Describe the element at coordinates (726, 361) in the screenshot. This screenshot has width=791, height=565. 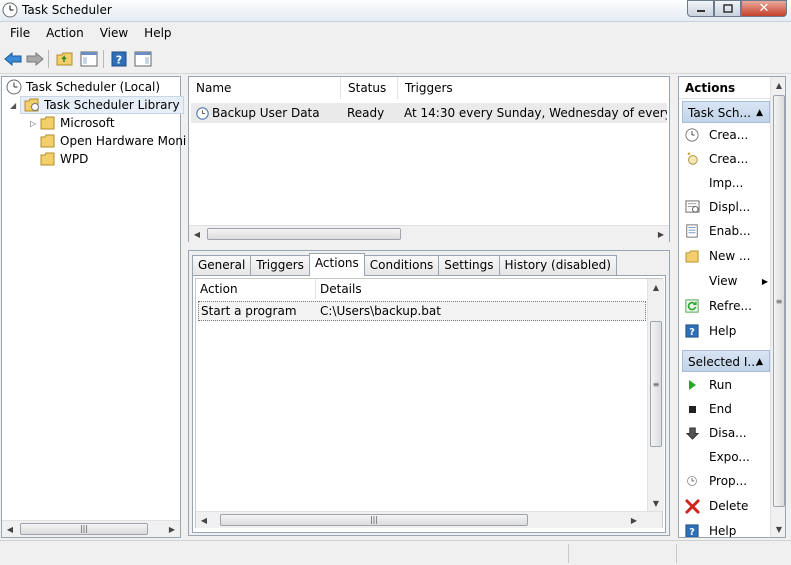
I see `actions-section-selected-item: Selected I... ▲` at that location.